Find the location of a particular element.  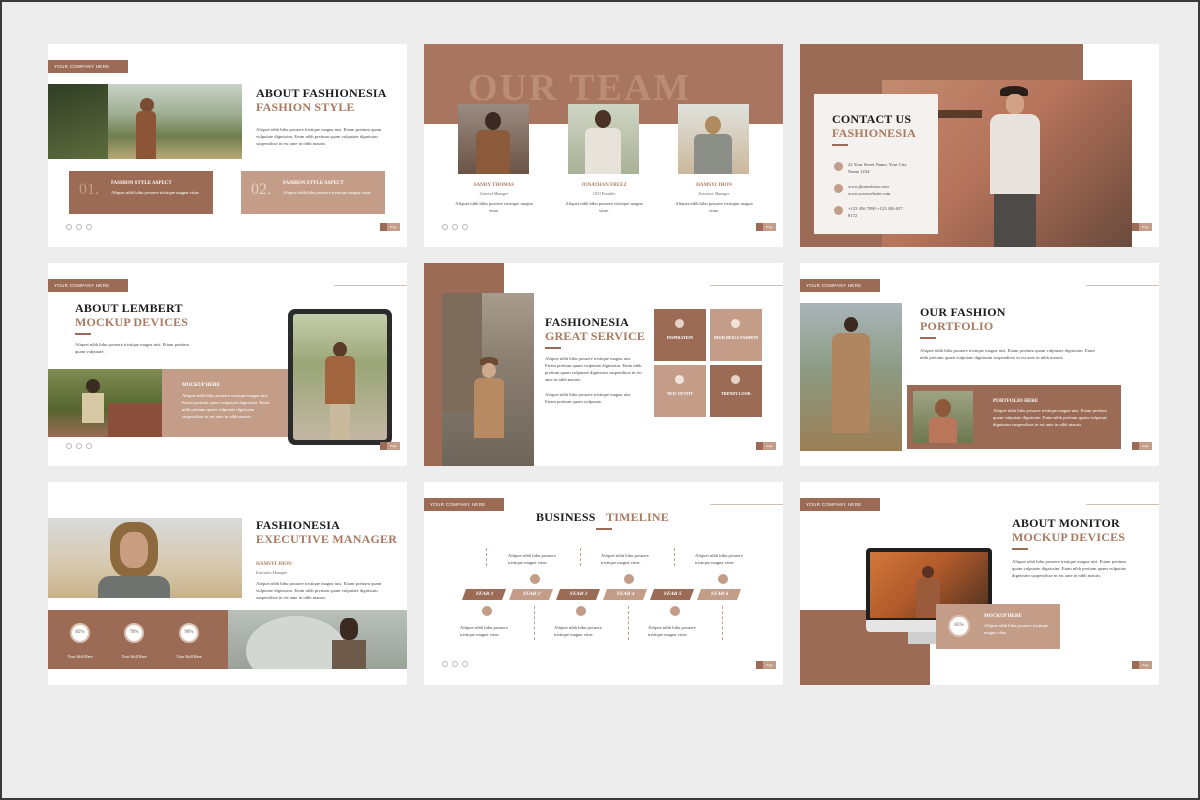

service-tile-outfit: NEW OUTFIT is located at coordinates (680, 391).